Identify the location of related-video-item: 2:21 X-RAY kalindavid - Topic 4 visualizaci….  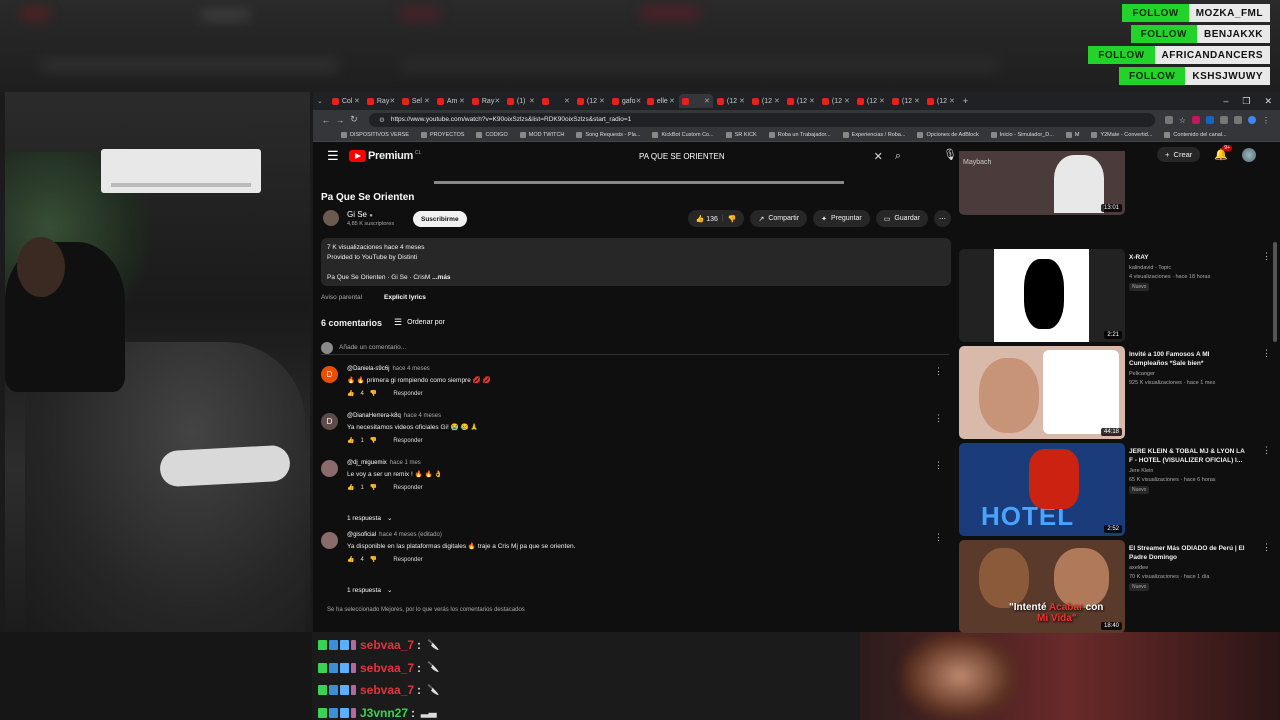
(1116, 295).